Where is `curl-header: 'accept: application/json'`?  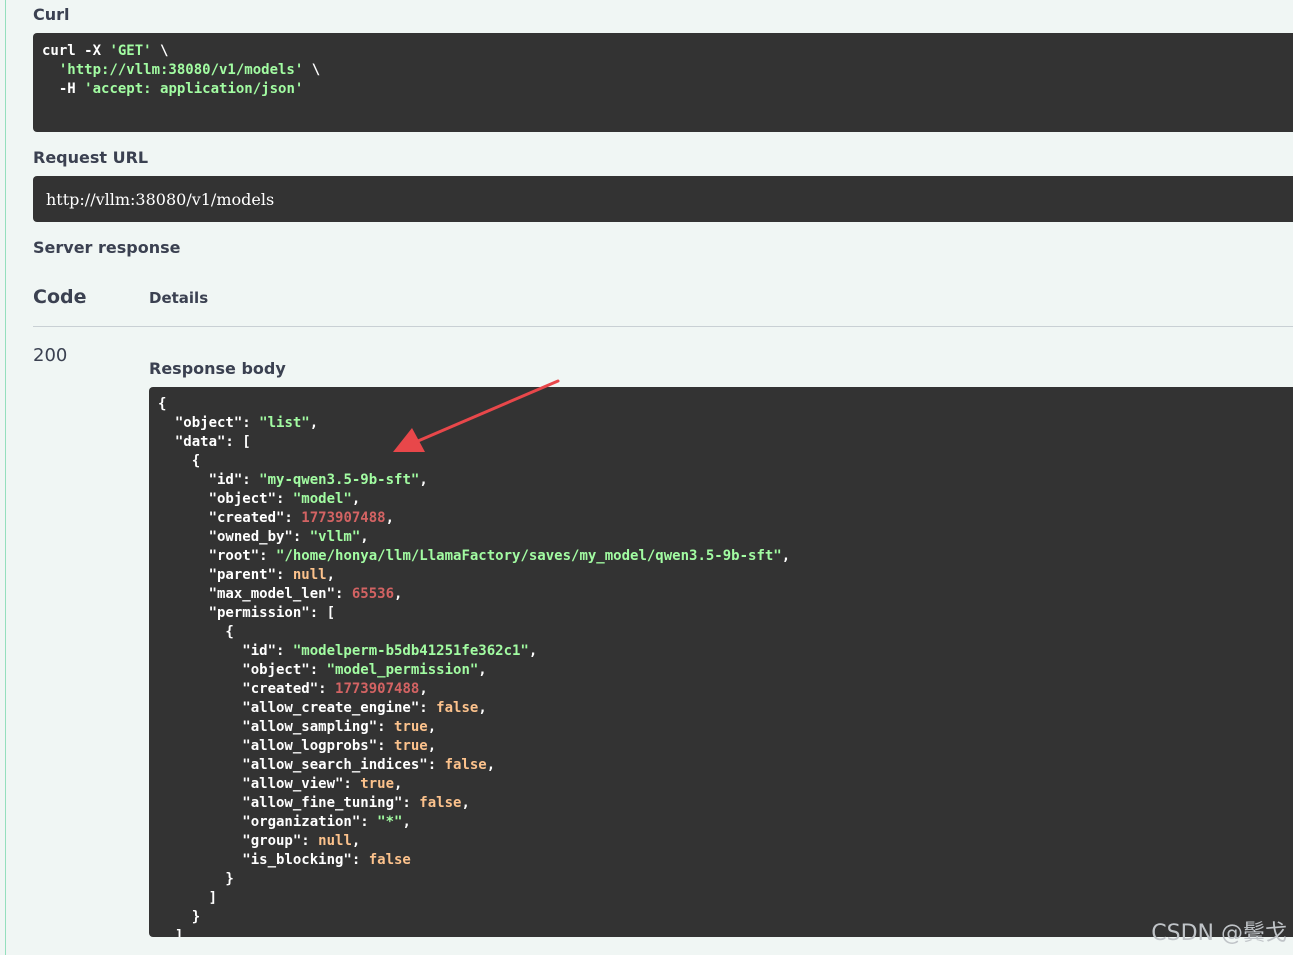
curl-header: 'accept: application/json' is located at coordinates (194, 89).